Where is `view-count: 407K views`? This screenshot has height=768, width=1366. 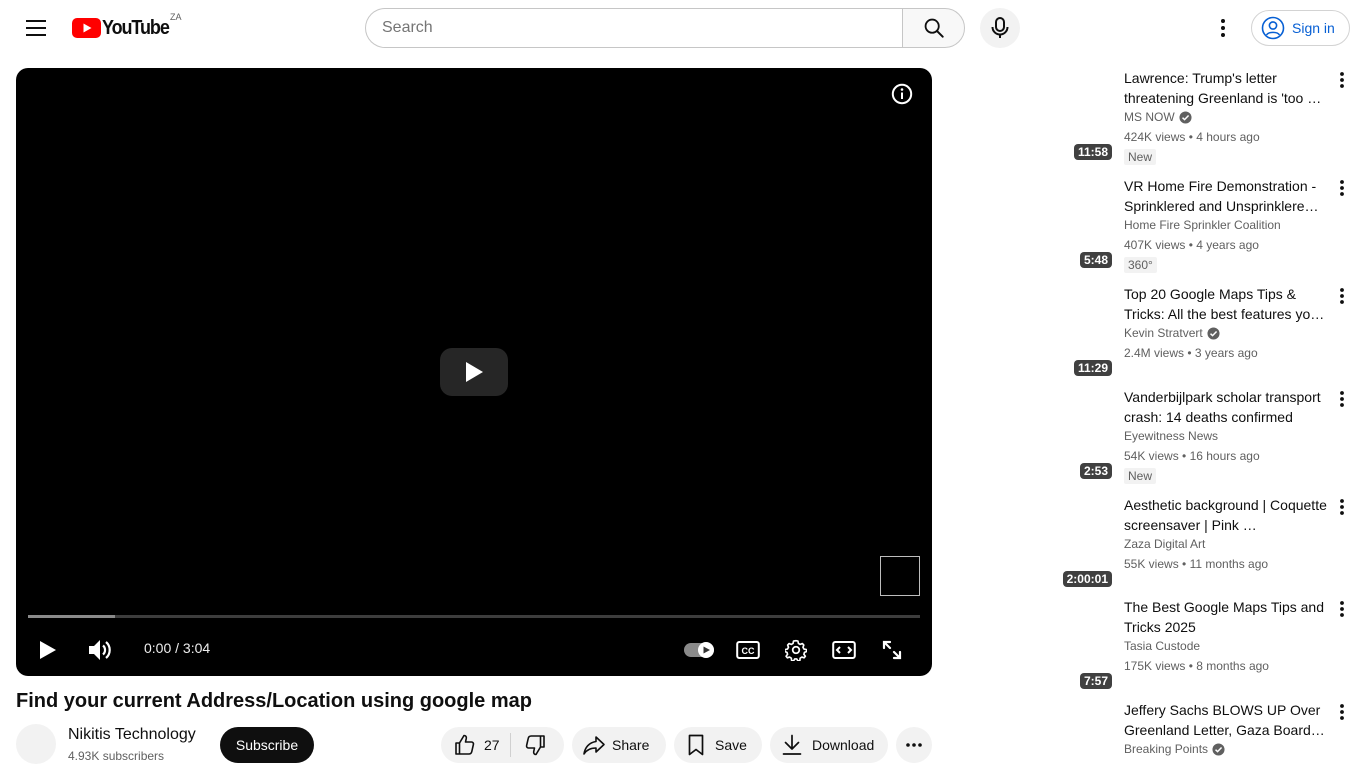
view-count: 407K views is located at coordinates (1155, 245).